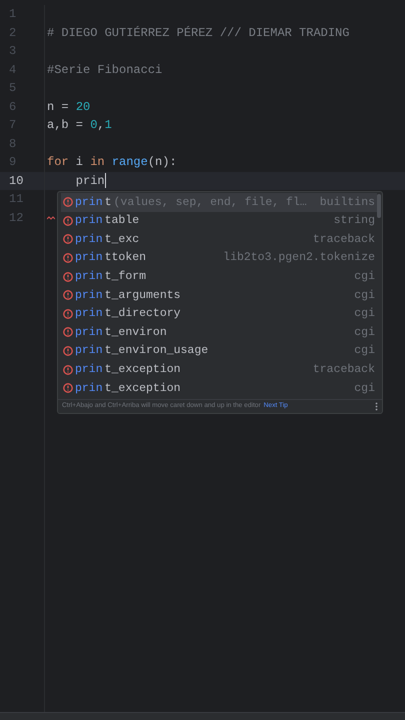 The image size is (405, 720). I want to click on completion-item: prin ttoken lib2to3.pgen2.tokenize, so click(219, 258).